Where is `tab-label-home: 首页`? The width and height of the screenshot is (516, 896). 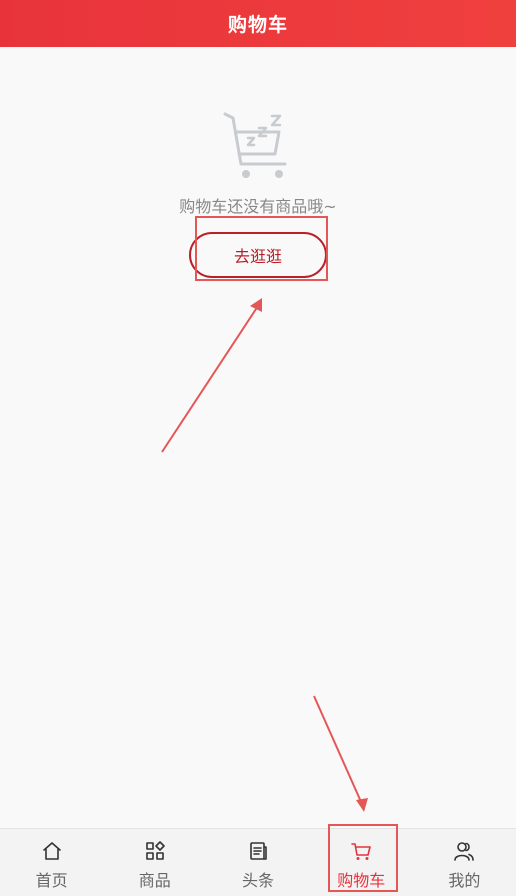 tab-label-home: 首页 is located at coordinates (51, 880).